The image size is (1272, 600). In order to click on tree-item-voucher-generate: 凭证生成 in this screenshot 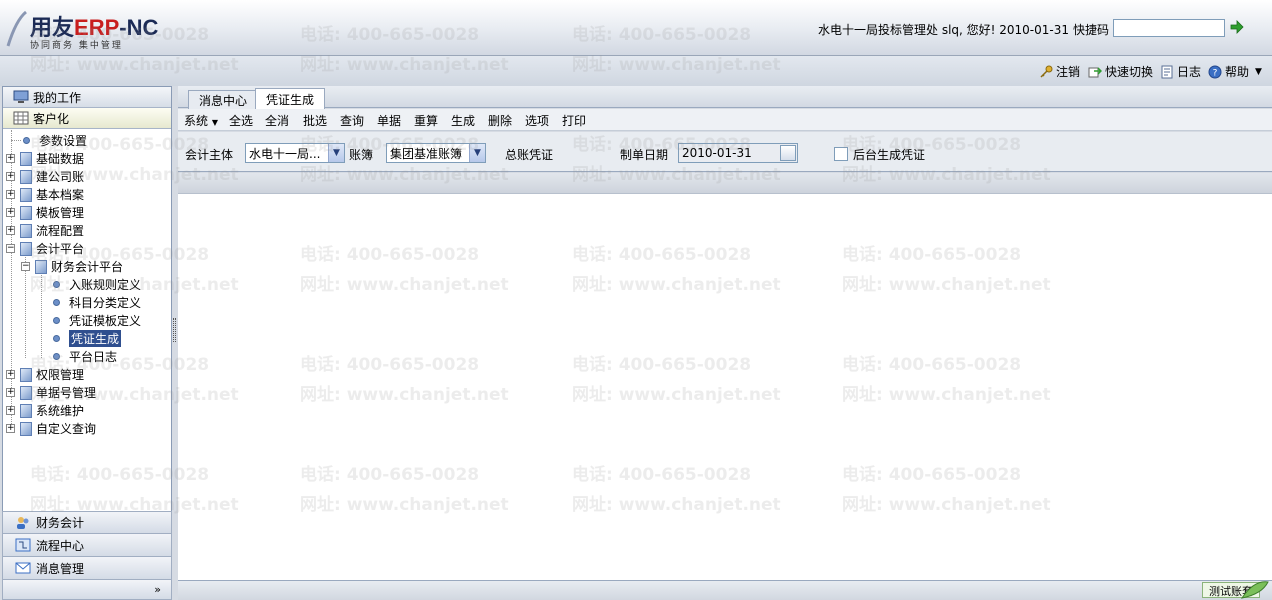, I will do `click(87, 338)`.